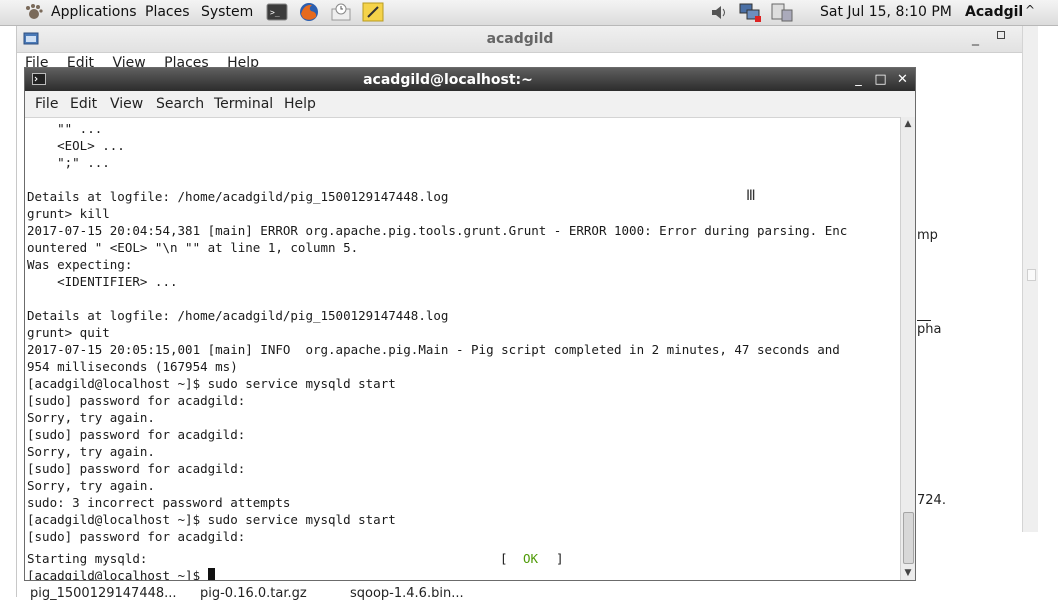  I want to click on status-ok: OK, so click(531, 558).